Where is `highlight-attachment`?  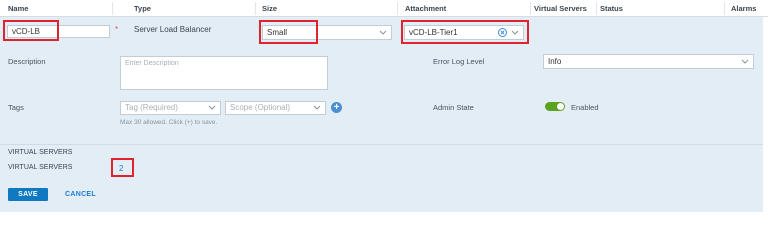 highlight-attachment is located at coordinates (465, 32).